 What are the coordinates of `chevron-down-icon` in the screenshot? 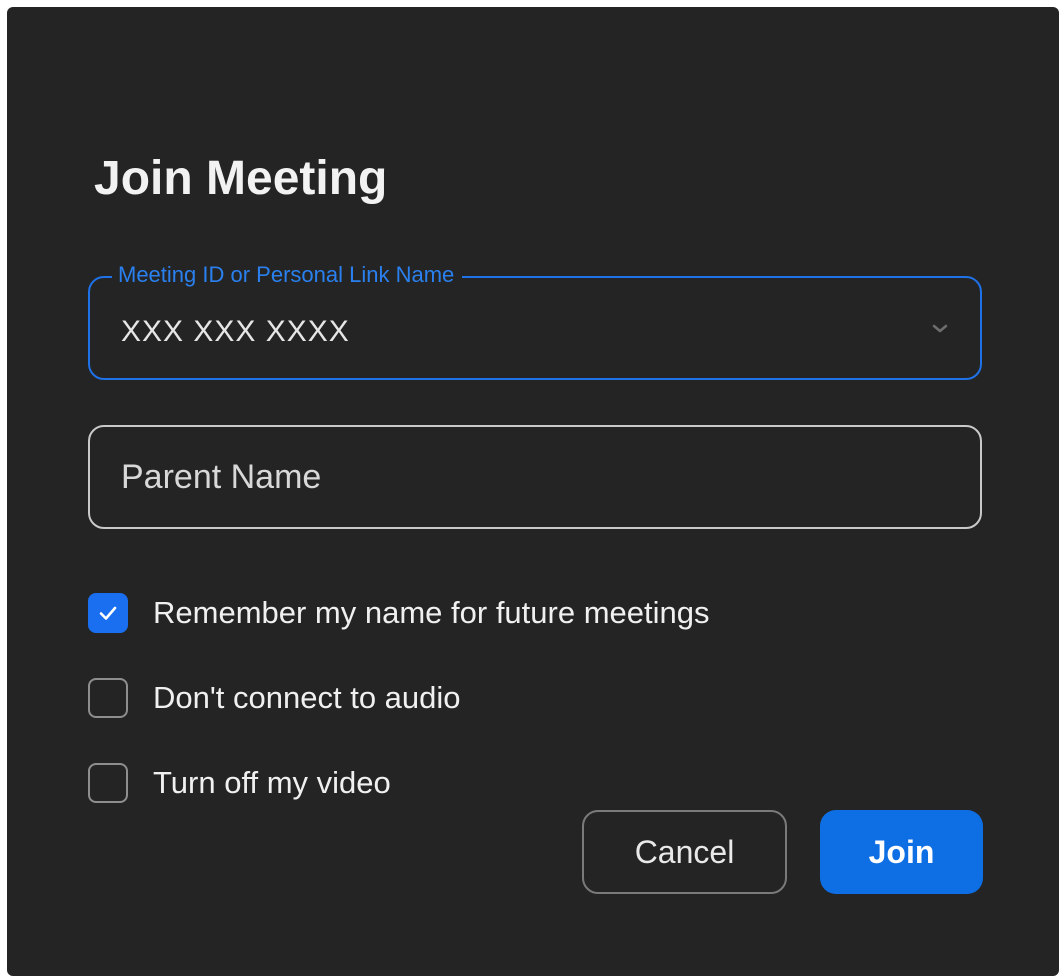 It's located at (940, 328).